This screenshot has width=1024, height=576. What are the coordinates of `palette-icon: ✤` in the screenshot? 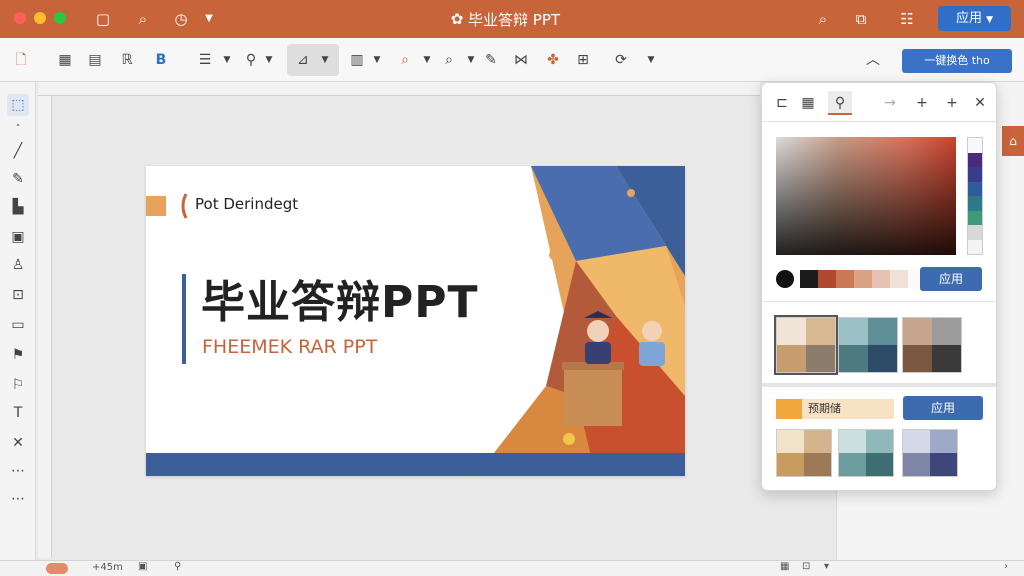 It's located at (553, 60).